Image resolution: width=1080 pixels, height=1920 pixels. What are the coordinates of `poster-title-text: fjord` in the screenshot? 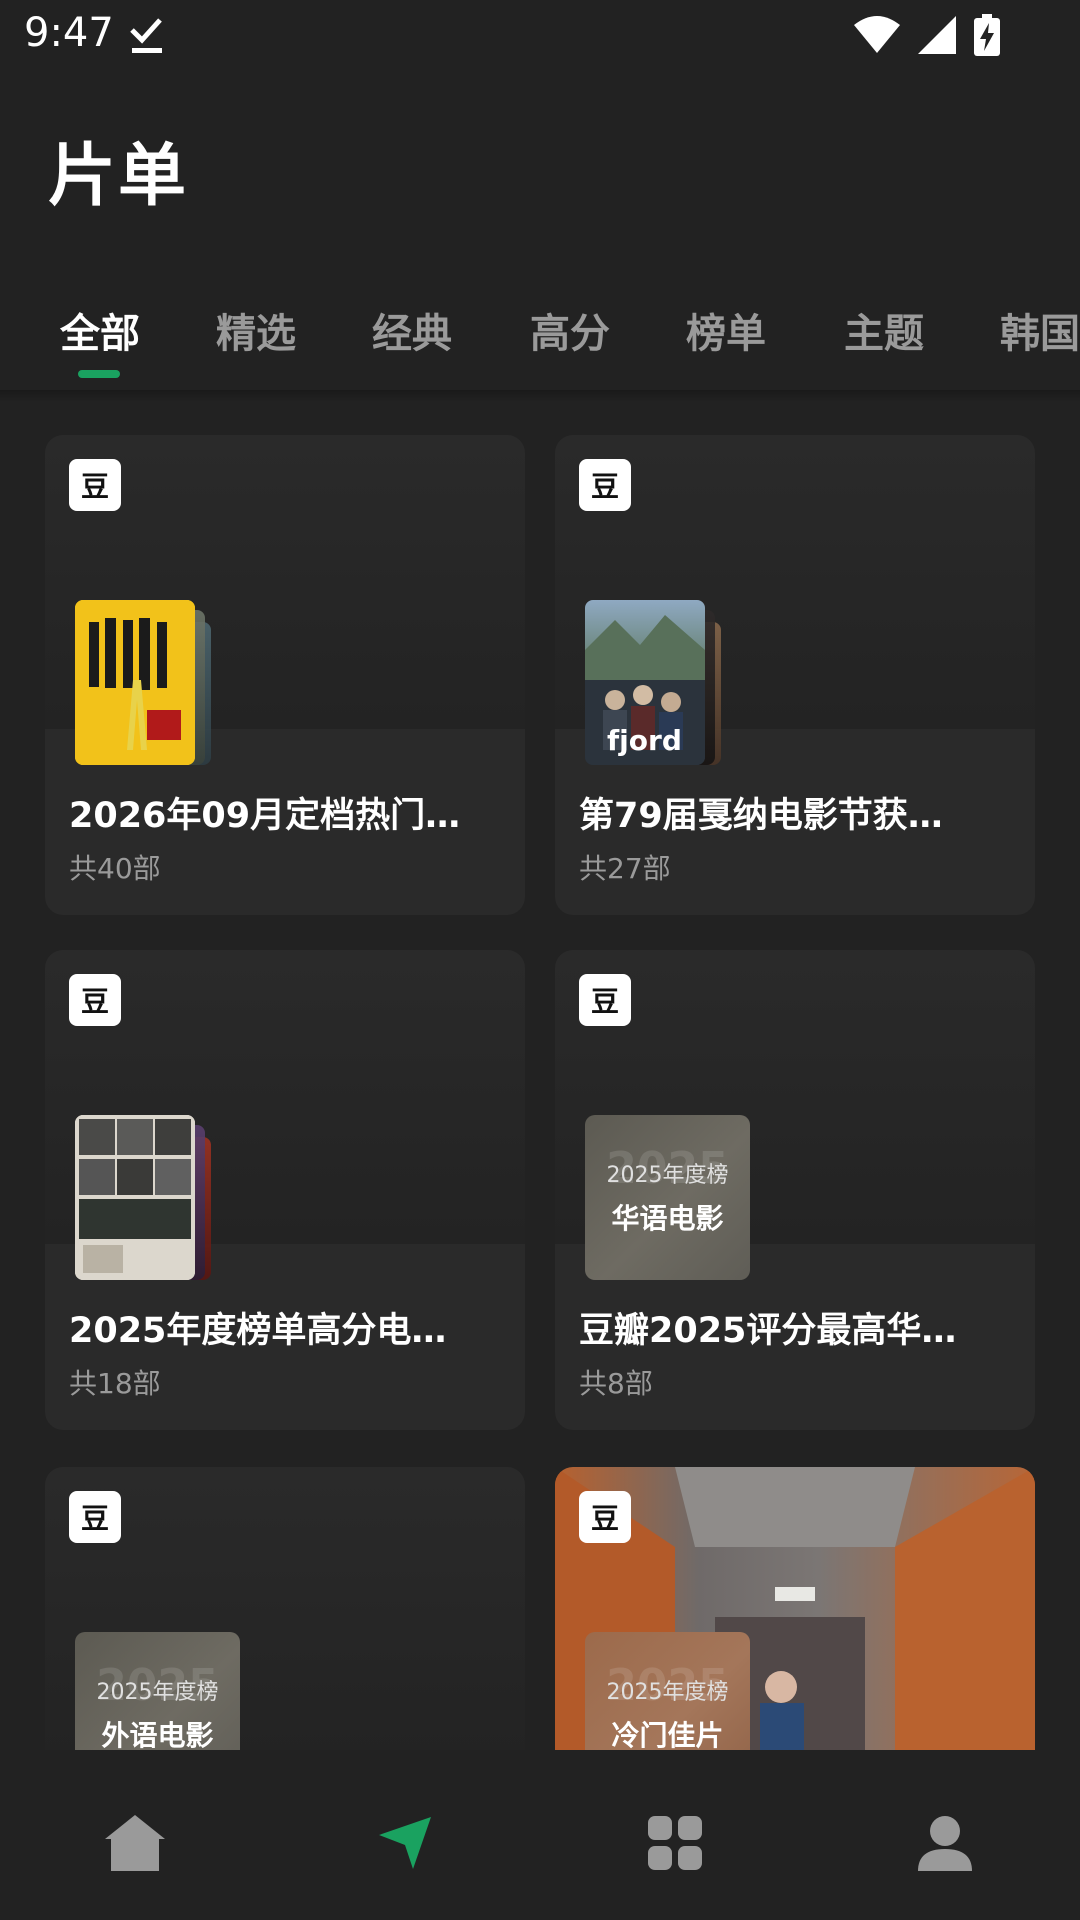 It's located at (644, 740).